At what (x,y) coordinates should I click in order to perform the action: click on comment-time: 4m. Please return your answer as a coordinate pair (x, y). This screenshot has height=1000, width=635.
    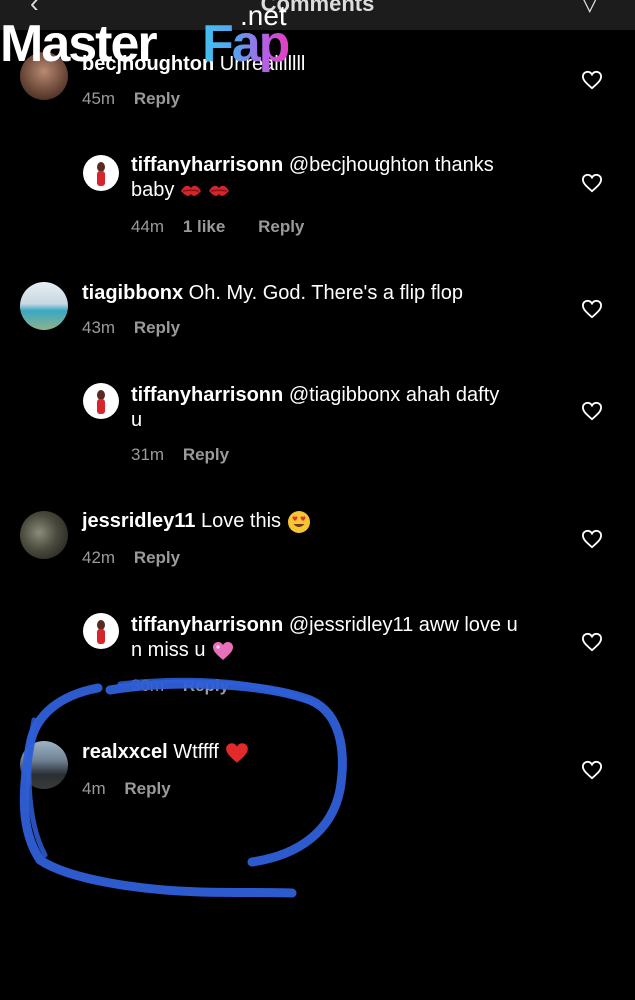
    Looking at the image, I should click on (94, 788).